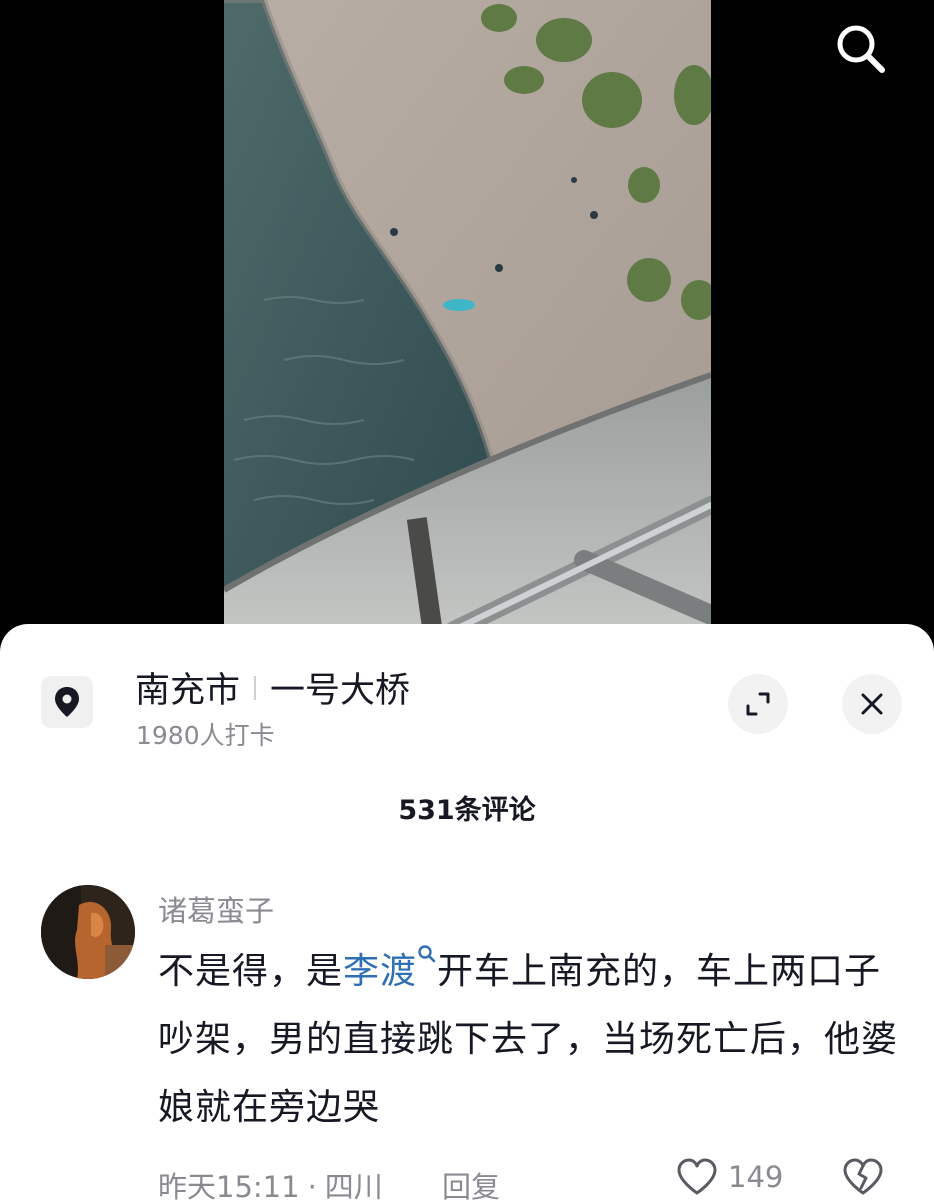 This screenshot has width=934, height=1200. I want to click on comment-text-before: 不是得，是, so click(251, 971).